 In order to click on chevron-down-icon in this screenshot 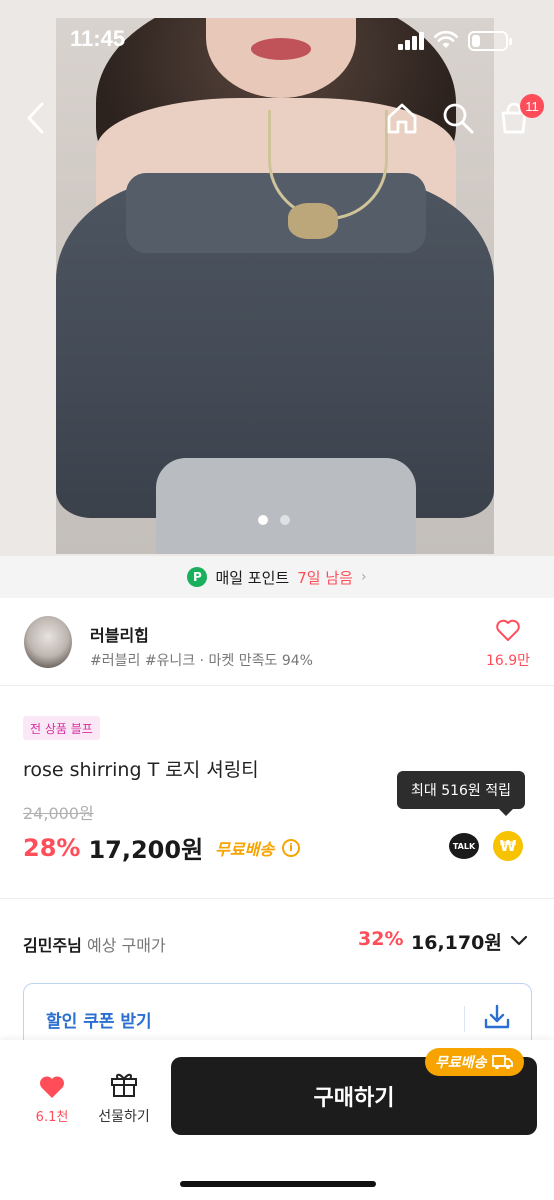, I will do `click(519, 940)`.